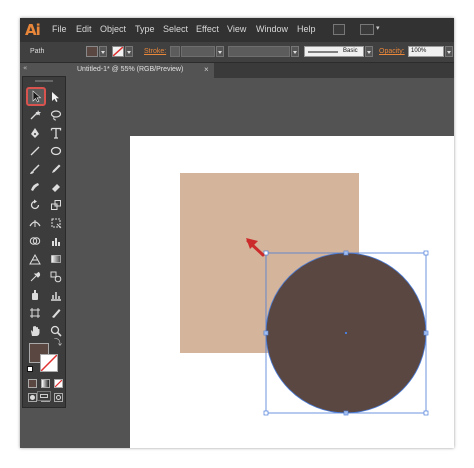  What do you see at coordinates (55, 150) in the screenshot?
I see `ellipse-tool` at bounding box center [55, 150].